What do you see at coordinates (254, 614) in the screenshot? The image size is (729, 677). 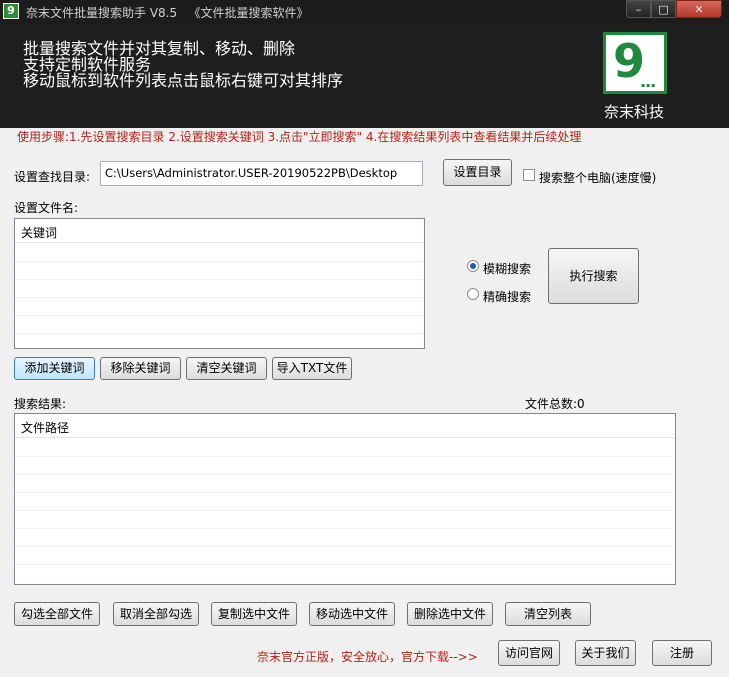 I see `copy-selected-button: 复制选中文件` at bounding box center [254, 614].